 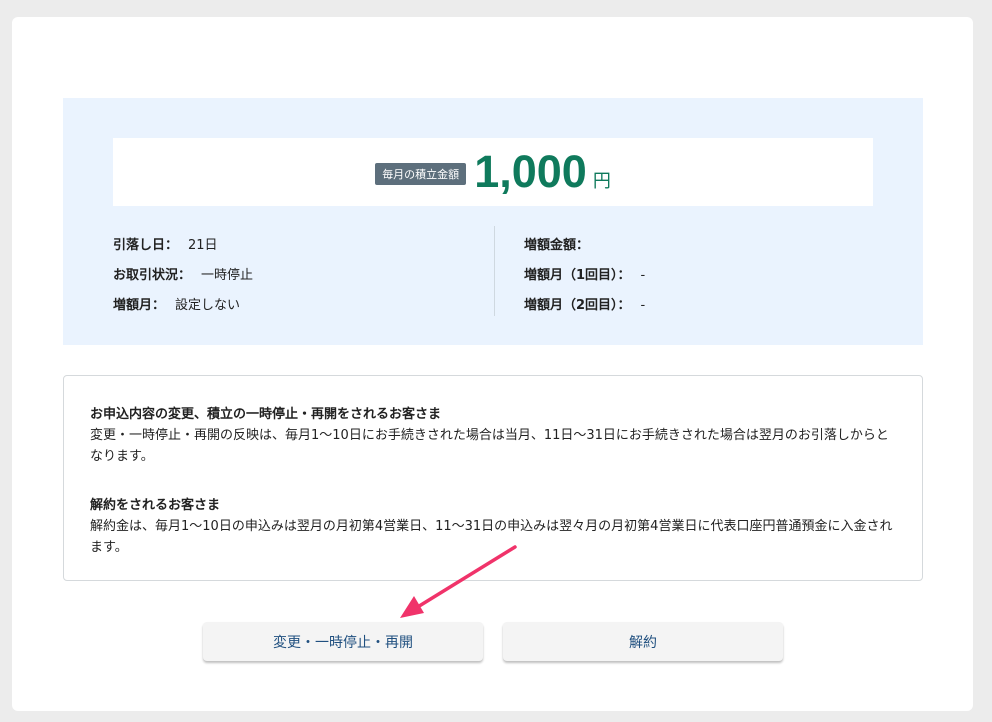 What do you see at coordinates (266, 414) in the screenshot?
I see `change-notice-title: お申込内容の変更、積立の一時停止・再開をされるお客さま` at bounding box center [266, 414].